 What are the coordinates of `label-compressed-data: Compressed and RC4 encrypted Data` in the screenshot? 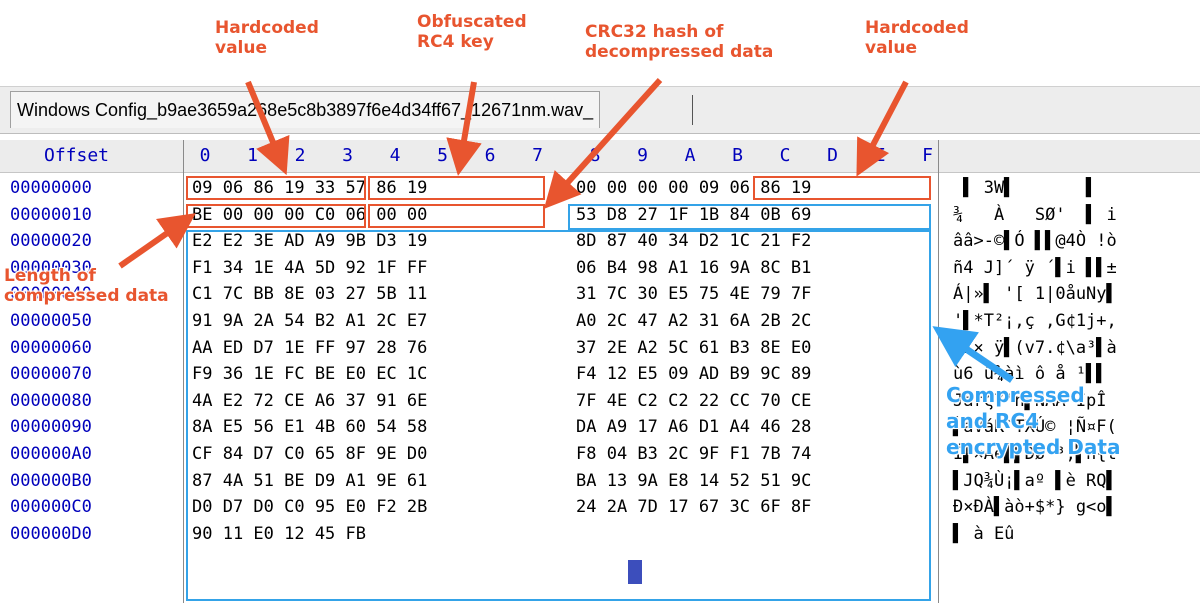 It's located at (1033, 421).